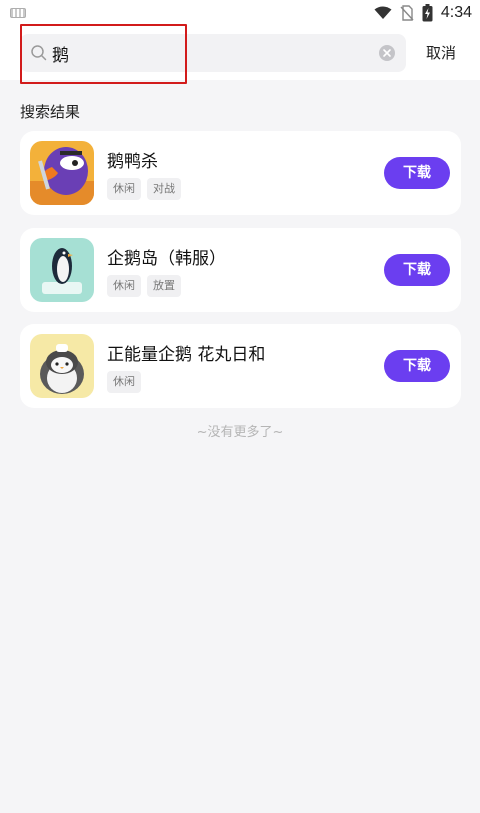 The image size is (480, 813). What do you see at coordinates (164, 189) in the screenshot?
I see `tag: 对战` at bounding box center [164, 189].